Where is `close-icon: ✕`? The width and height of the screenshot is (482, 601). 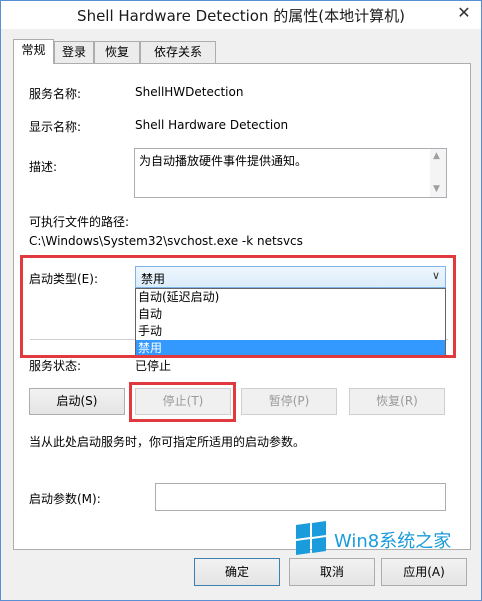 close-icon: ✕ is located at coordinates (464, 14).